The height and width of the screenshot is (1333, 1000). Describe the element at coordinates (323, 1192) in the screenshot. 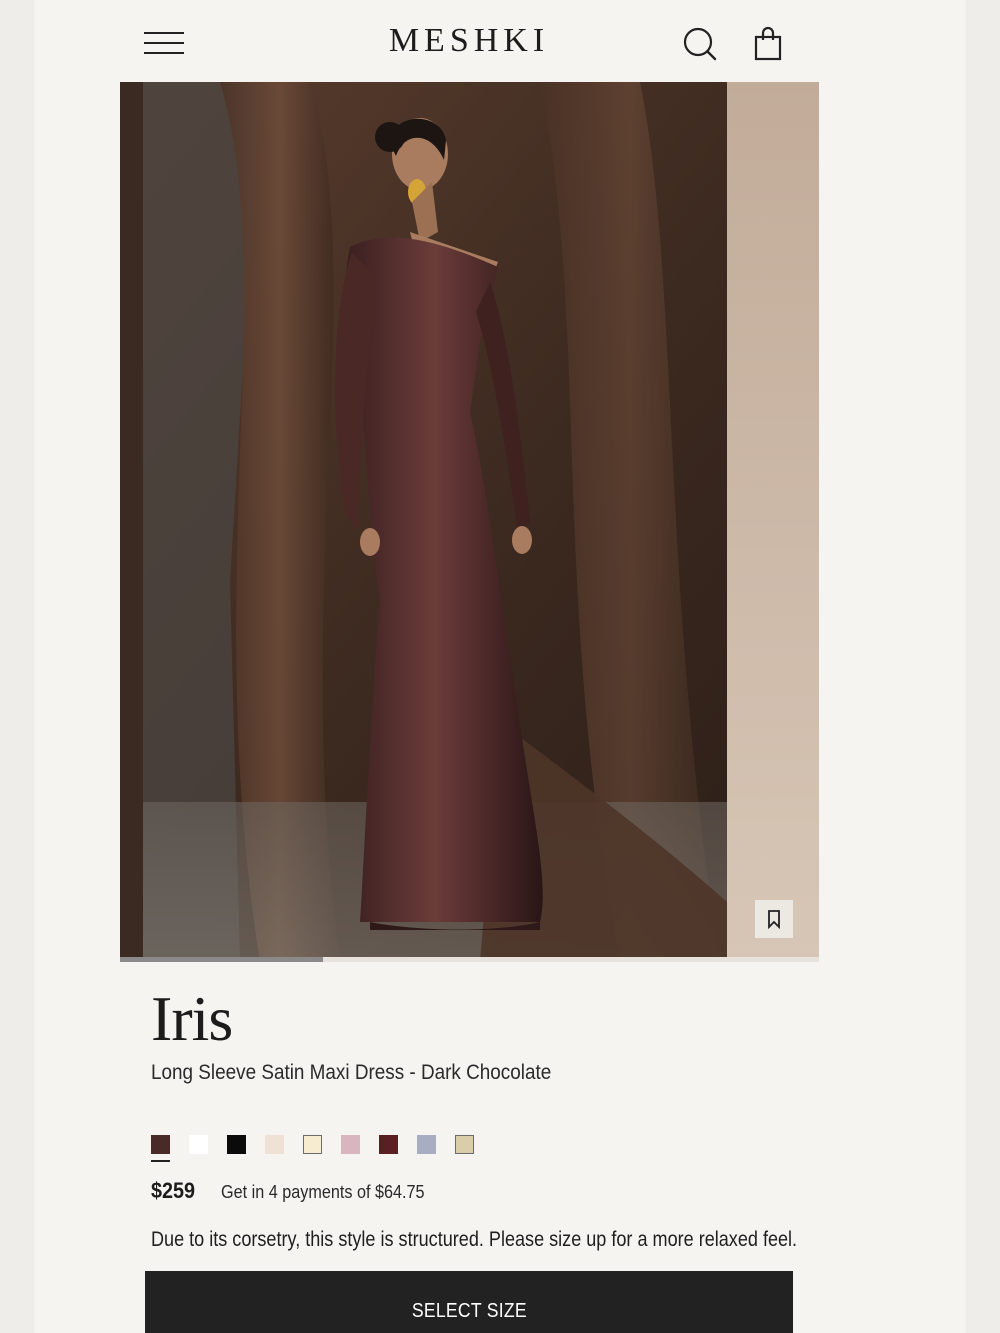

I see `installment-info: Get in 4 payments of $64.75` at that location.